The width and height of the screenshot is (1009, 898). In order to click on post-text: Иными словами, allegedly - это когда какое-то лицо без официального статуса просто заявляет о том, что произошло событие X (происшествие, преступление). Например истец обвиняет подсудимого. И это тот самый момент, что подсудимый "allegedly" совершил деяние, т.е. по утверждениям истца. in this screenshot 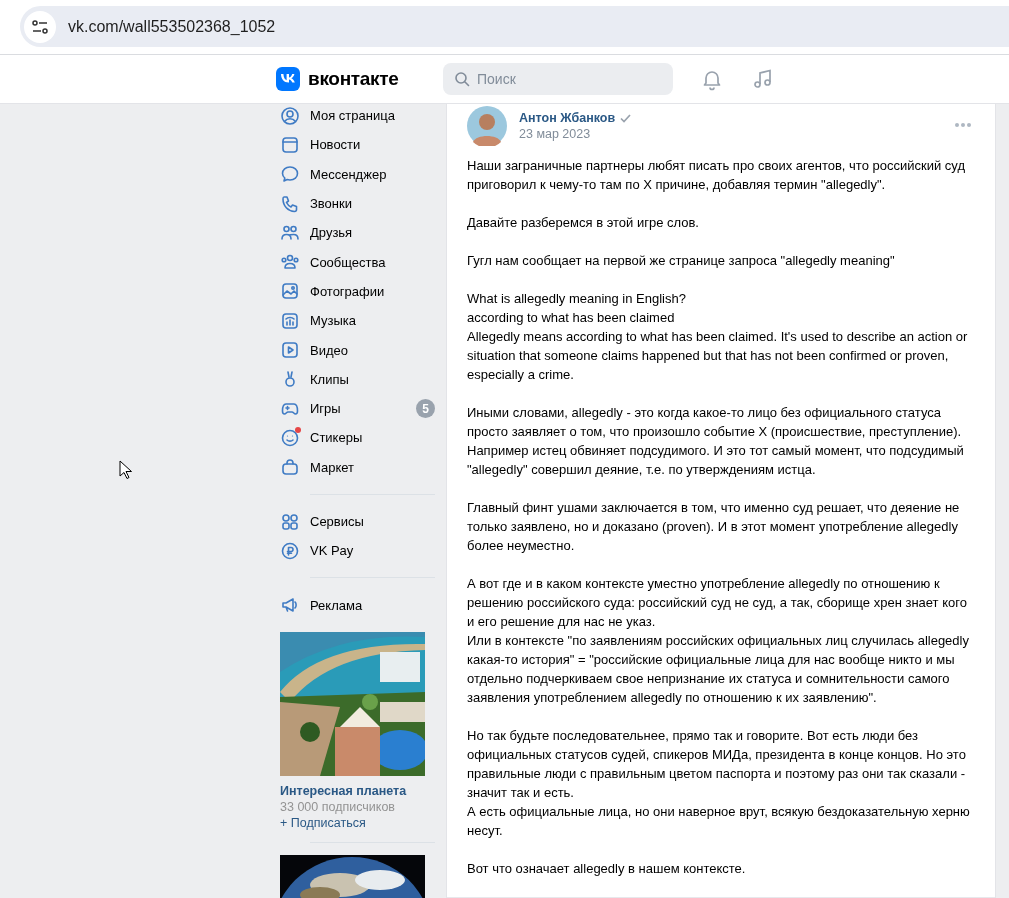, I will do `click(716, 441)`.